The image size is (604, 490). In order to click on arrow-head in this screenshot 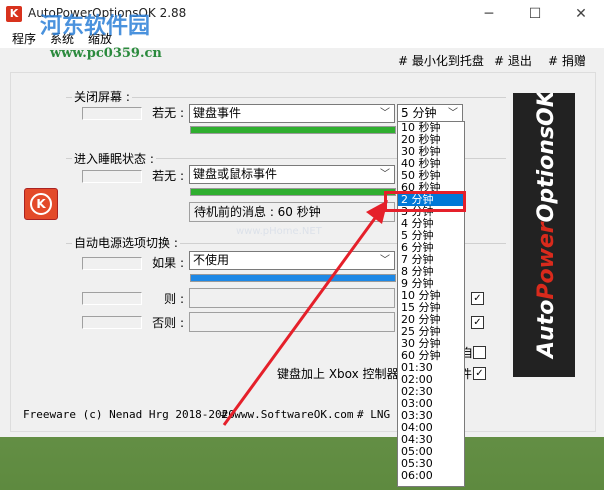, I will do `click(377, 212)`.